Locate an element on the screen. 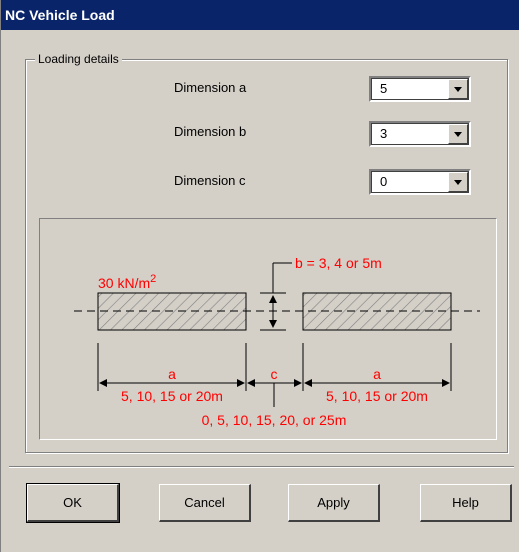 This screenshot has width=519, height=552. dimension-c-dropdown-button is located at coordinates (458, 182).